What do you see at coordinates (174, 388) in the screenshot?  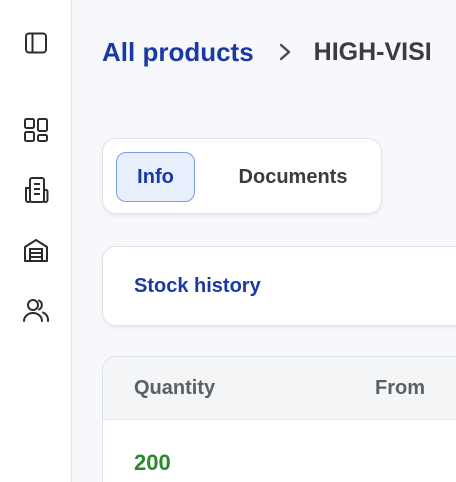 I see `column-header-quantity: Quantity` at bounding box center [174, 388].